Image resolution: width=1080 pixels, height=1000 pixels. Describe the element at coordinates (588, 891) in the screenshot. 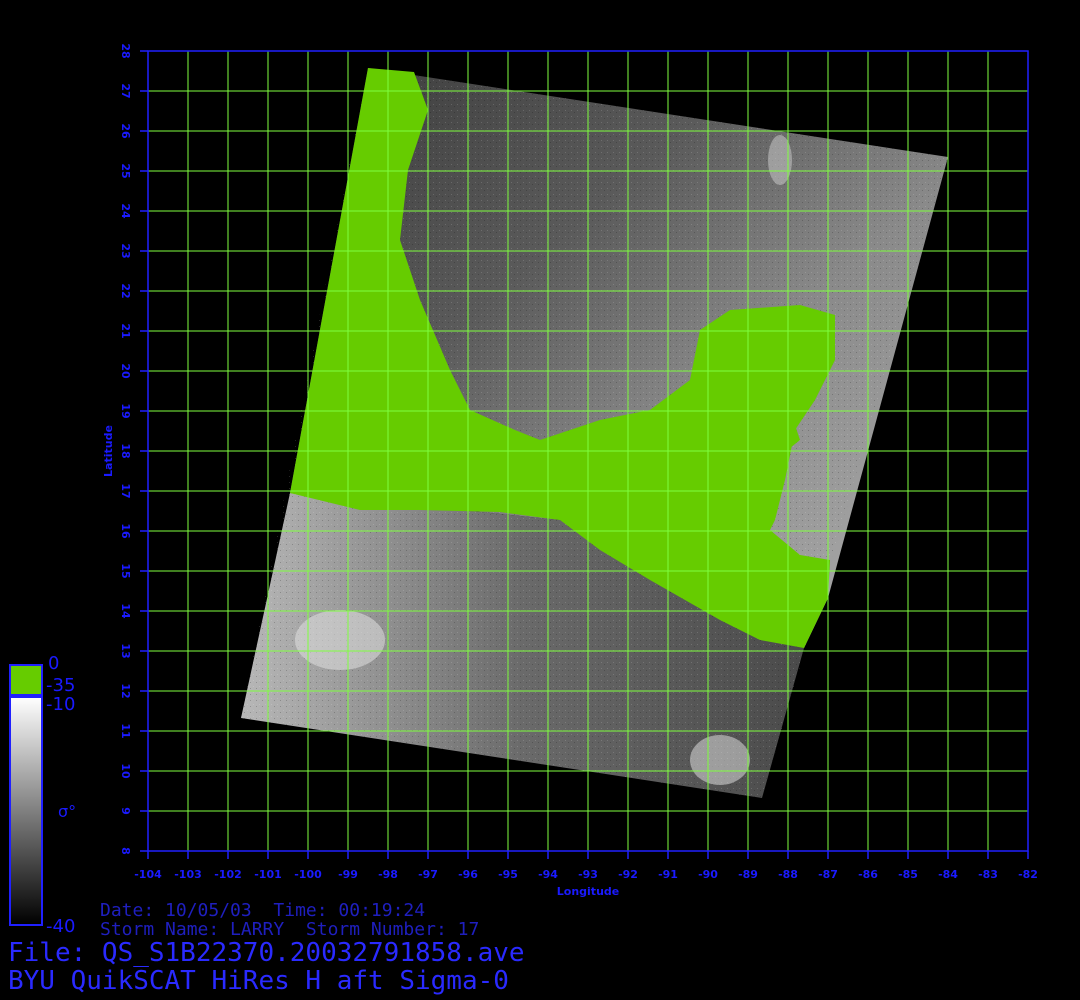

I see `x-axis-title: Longitude` at that location.